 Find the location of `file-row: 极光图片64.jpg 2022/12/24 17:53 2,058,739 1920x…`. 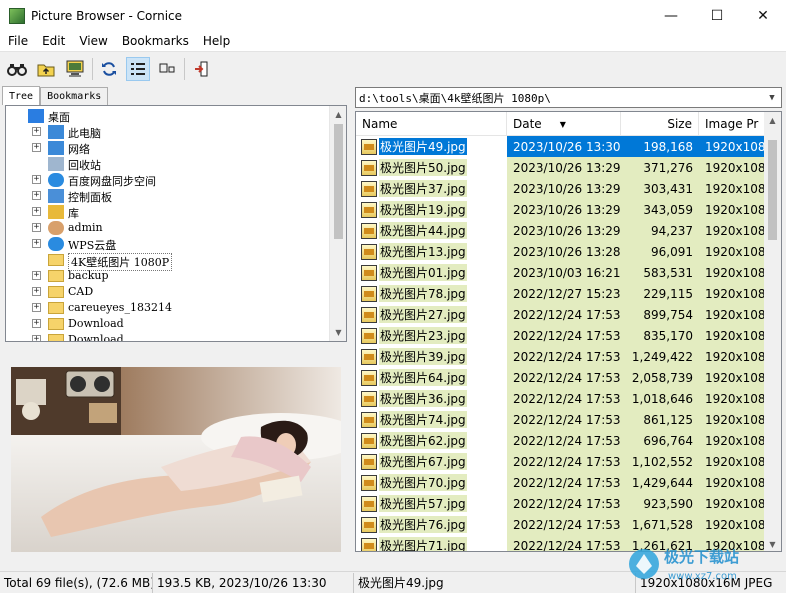

file-row: 极光图片64.jpg 2022/12/24 17:53 2,058,739 1920x… is located at coordinates (561, 377).